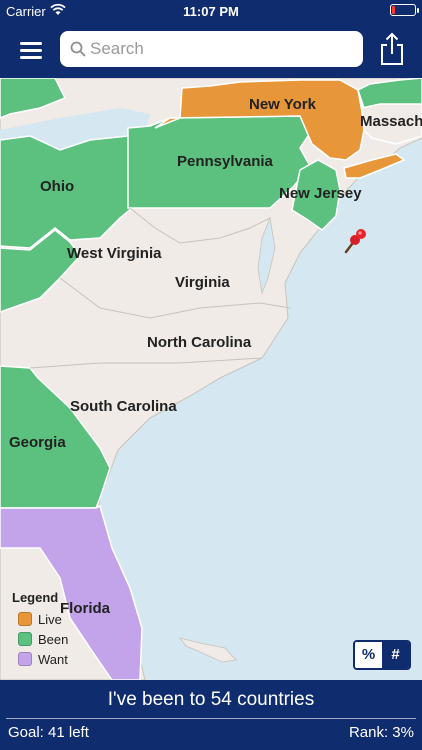 The image size is (422, 750). Describe the element at coordinates (221, 49) in the screenshot. I see `search-input` at that location.